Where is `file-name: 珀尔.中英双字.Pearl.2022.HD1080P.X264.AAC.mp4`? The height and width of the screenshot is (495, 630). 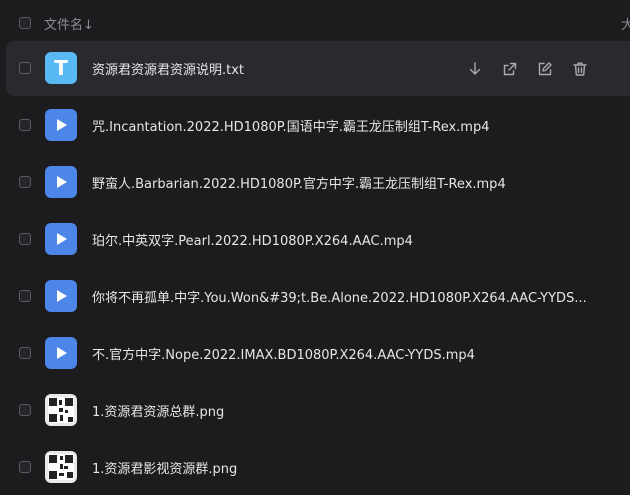
file-name: 珀尔.中英双字.Pearl.2022.HD1080P.X264.AAC.mp4 is located at coordinates (252, 239).